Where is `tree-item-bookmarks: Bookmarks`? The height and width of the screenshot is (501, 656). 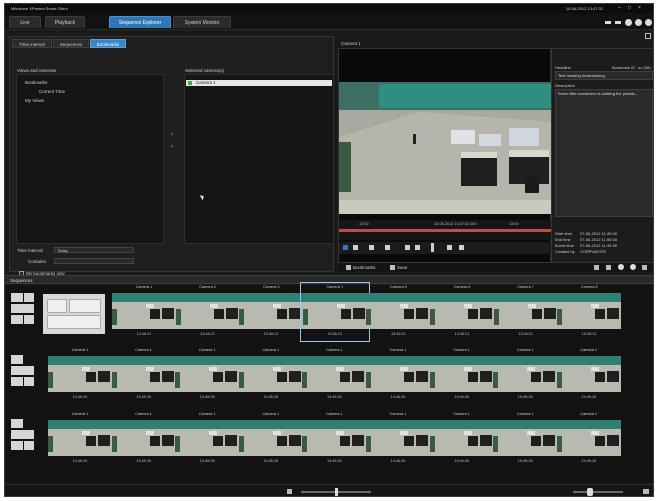
tree-item-bookmarks: Bookmarks is located at coordinates (36, 82).